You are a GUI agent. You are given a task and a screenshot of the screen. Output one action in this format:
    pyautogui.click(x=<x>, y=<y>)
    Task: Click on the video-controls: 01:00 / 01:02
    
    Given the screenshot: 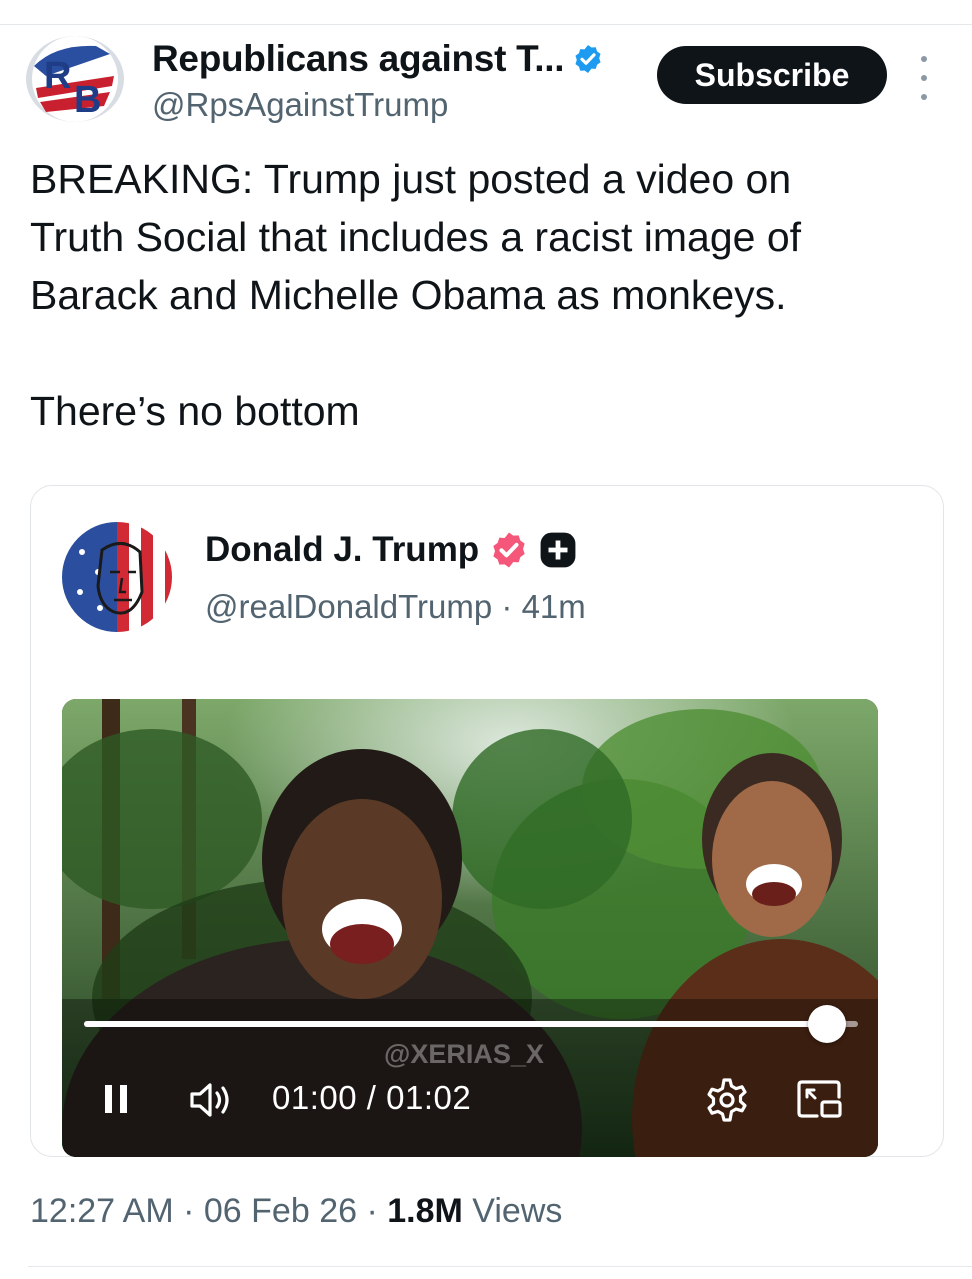 What is the action you would take?
    pyautogui.click(x=470, y=1100)
    